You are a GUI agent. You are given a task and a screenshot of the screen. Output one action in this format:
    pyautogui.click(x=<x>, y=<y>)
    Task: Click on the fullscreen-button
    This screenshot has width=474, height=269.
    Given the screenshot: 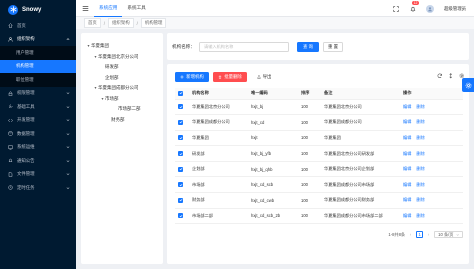 What is the action you would take?
    pyautogui.click(x=395, y=8)
    